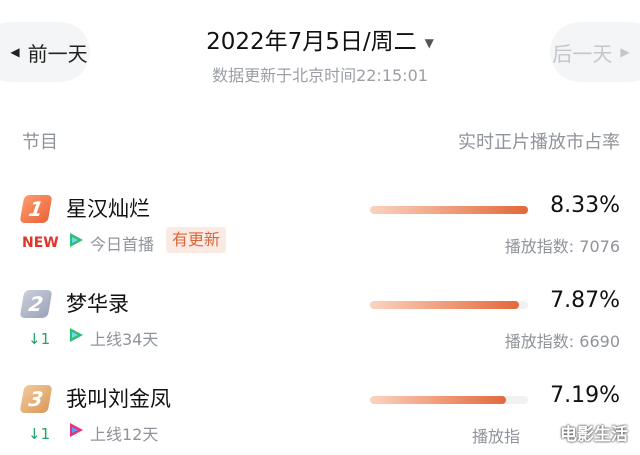 Image resolution: width=640 pixels, height=455 pixels. What do you see at coordinates (539, 142) in the screenshot?
I see `column-header-share: 实时正片播放市占率` at bounding box center [539, 142].